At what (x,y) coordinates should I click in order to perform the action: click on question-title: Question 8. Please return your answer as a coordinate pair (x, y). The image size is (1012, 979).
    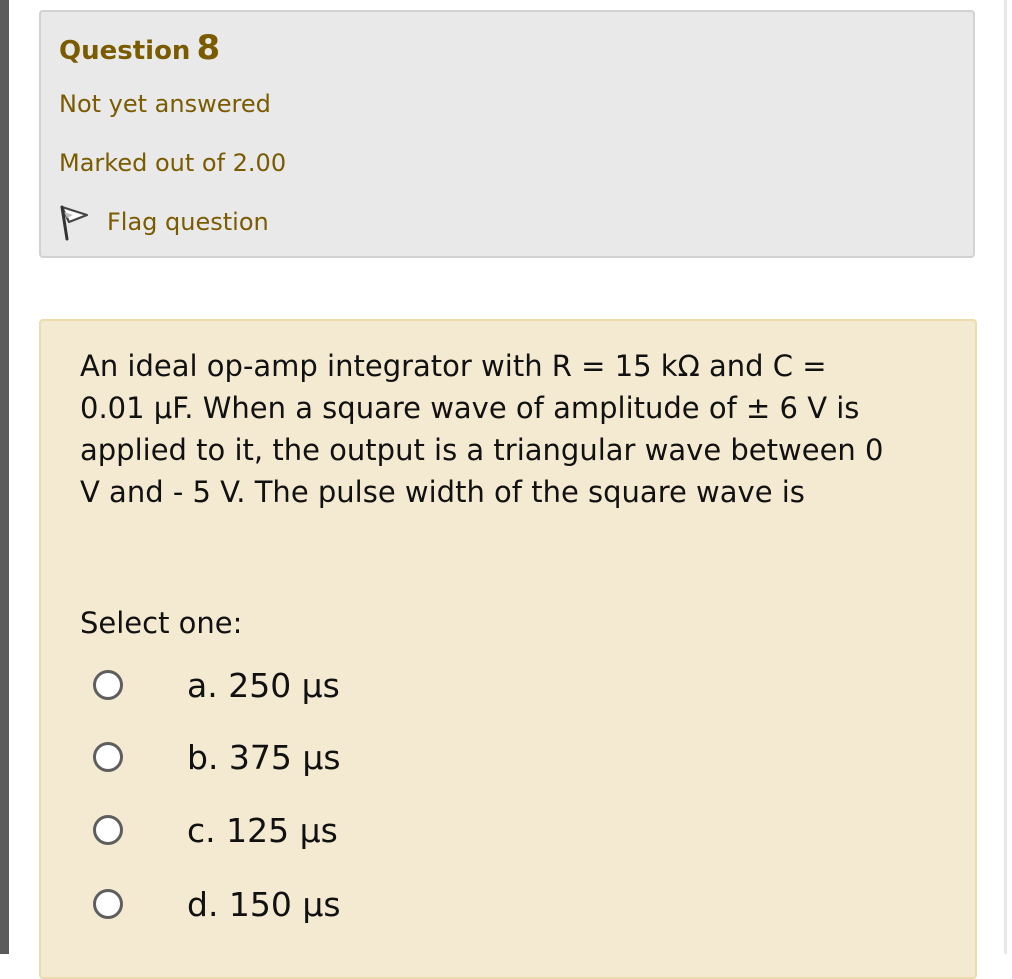
    Looking at the image, I should click on (139, 48).